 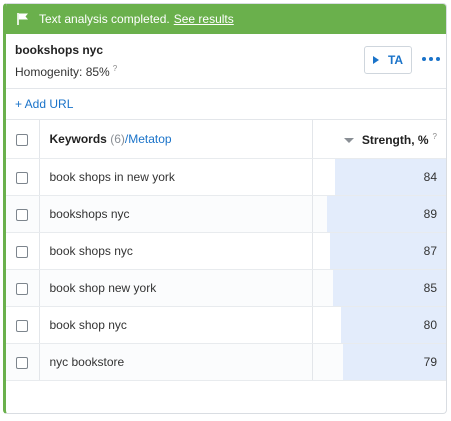 I want to click on group-title: bookshops nyc, so click(x=59, y=50).